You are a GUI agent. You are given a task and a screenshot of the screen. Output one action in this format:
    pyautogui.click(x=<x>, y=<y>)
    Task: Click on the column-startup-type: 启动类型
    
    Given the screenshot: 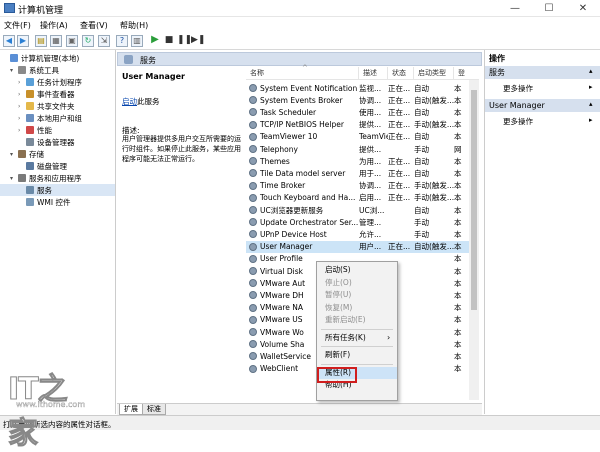 What is the action you would take?
    pyautogui.click(x=434, y=73)
    